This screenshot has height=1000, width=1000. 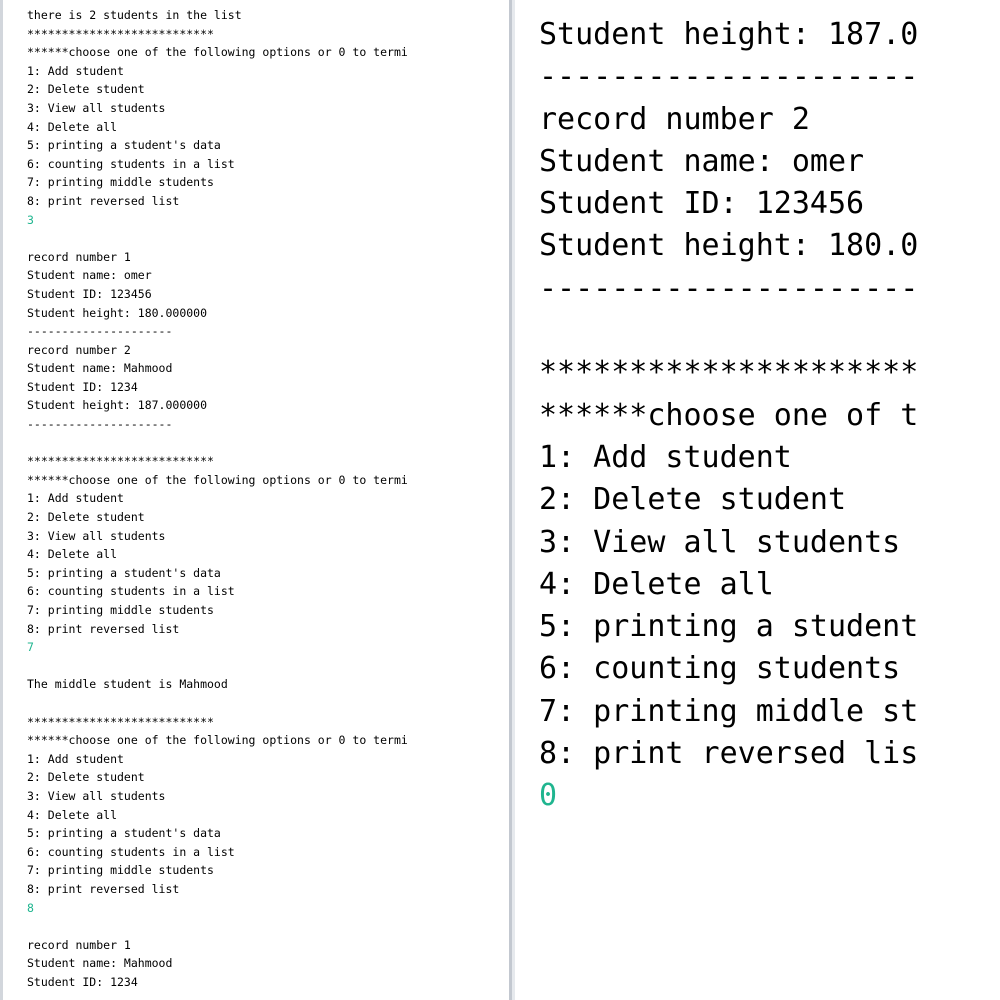 What do you see at coordinates (117, 405) in the screenshot?
I see `console-output-line: Student height: 187.000000` at bounding box center [117, 405].